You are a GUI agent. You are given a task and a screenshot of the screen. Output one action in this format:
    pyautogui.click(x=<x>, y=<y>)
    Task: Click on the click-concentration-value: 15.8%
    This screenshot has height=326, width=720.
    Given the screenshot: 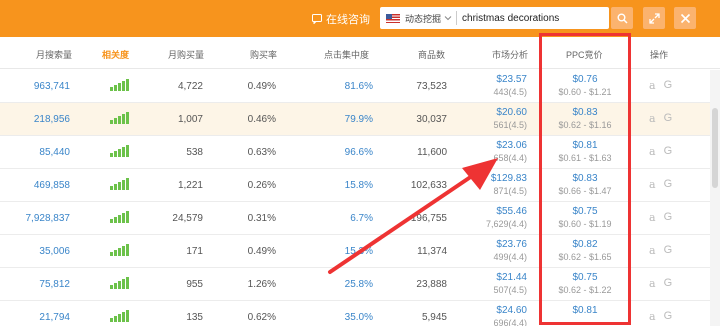 What is the action you would take?
    pyautogui.click(x=359, y=185)
    